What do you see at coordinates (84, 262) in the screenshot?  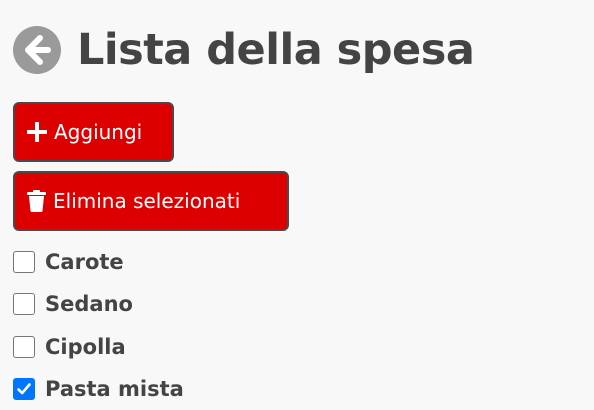 I see `item-label: Carote` at bounding box center [84, 262].